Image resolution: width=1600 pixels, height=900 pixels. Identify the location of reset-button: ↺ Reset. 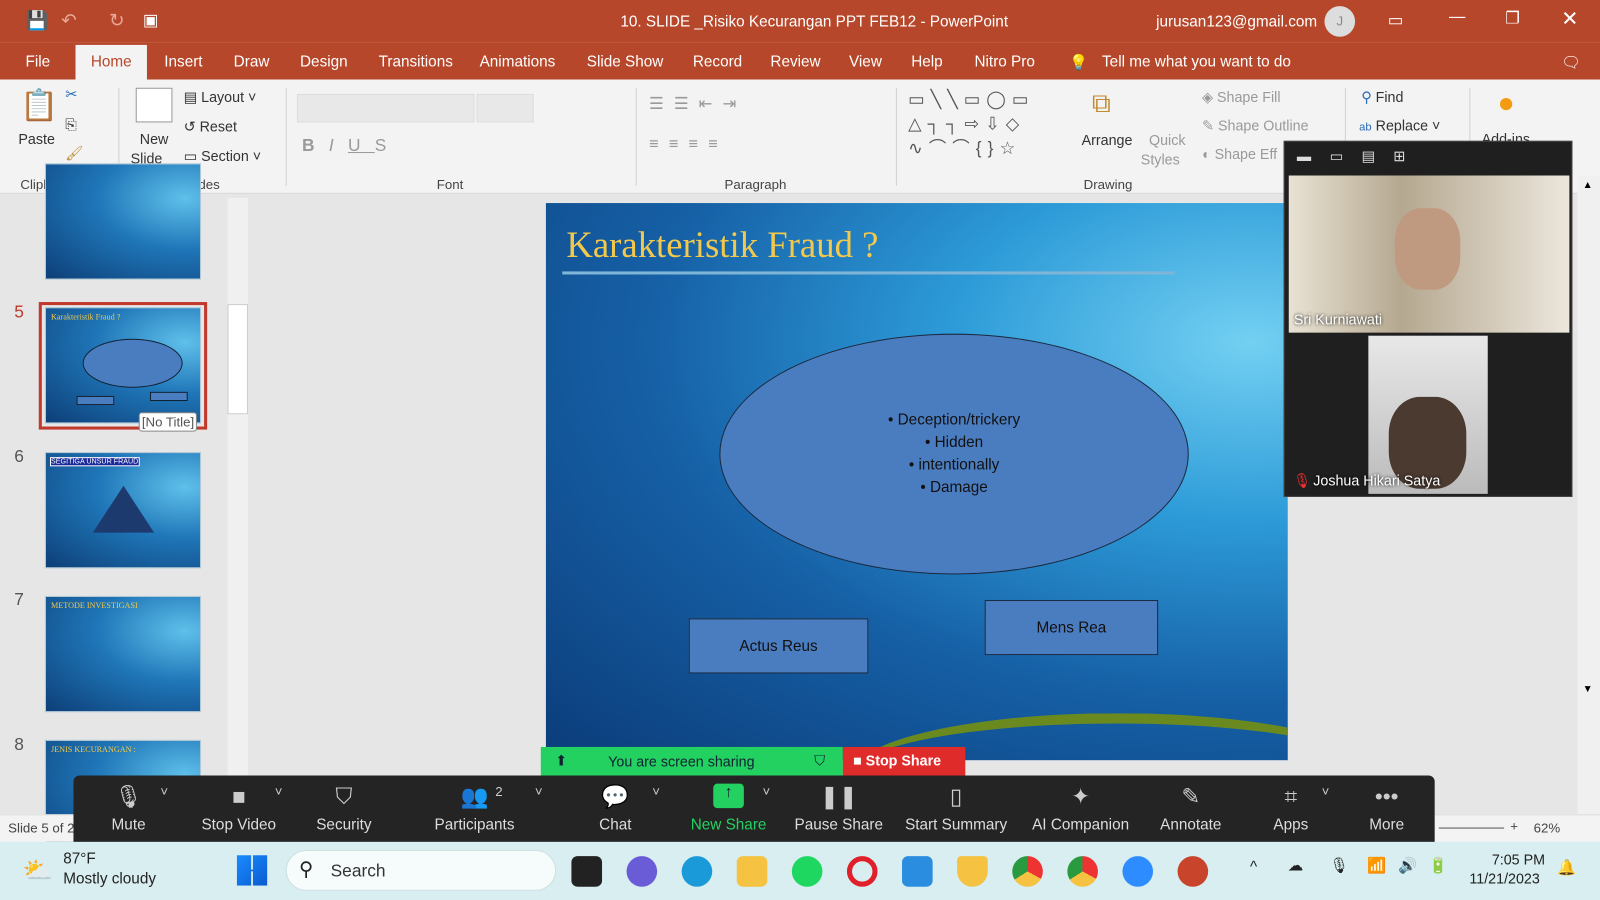
(210, 126).